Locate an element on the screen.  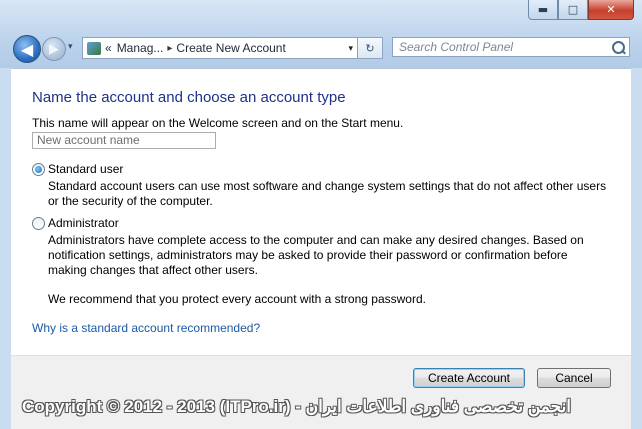
account-name-field: New account name is located at coordinates (124, 140).